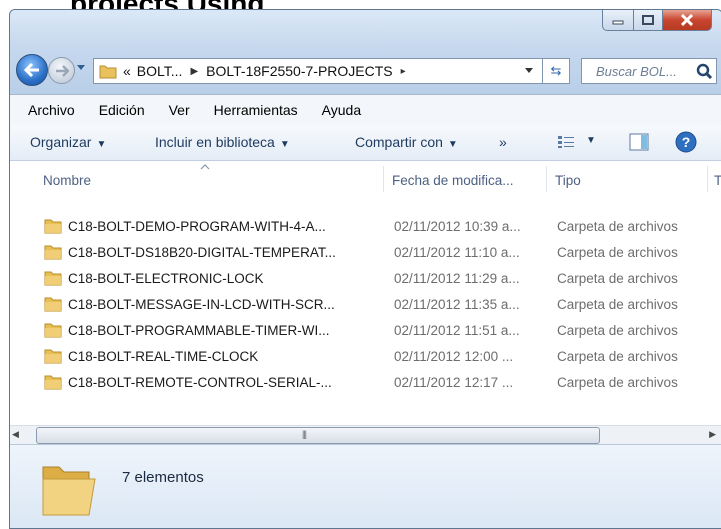 The image size is (721, 529). Describe the element at coordinates (639, 142) in the screenshot. I see `preview-pane-icon` at that location.